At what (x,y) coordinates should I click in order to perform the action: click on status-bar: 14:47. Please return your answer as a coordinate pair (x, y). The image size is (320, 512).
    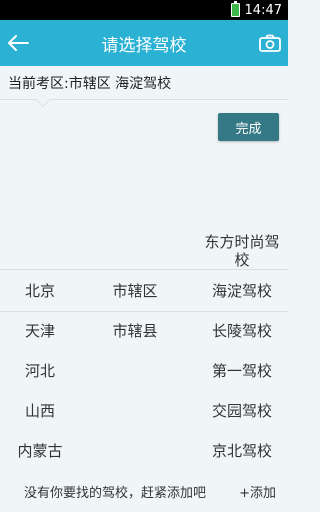
    Looking at the image, I should click on (144, 10).